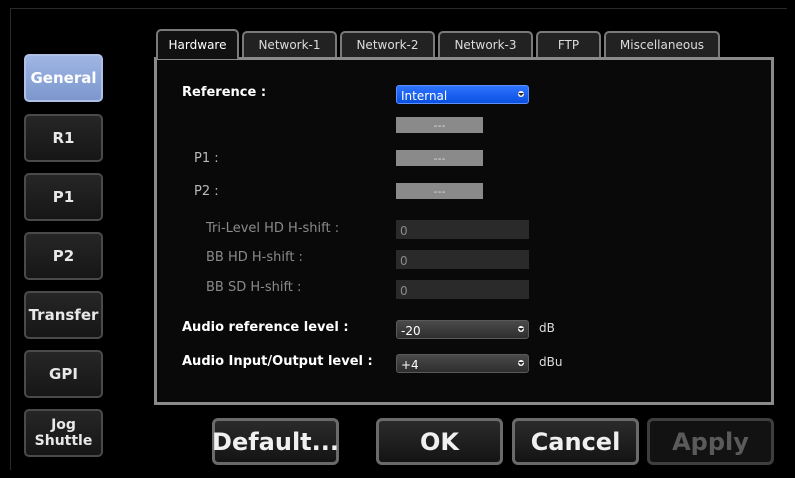 This screenshot has width=795, height=478. I want to click on nav-p2-label: P2, so click(63, 256).